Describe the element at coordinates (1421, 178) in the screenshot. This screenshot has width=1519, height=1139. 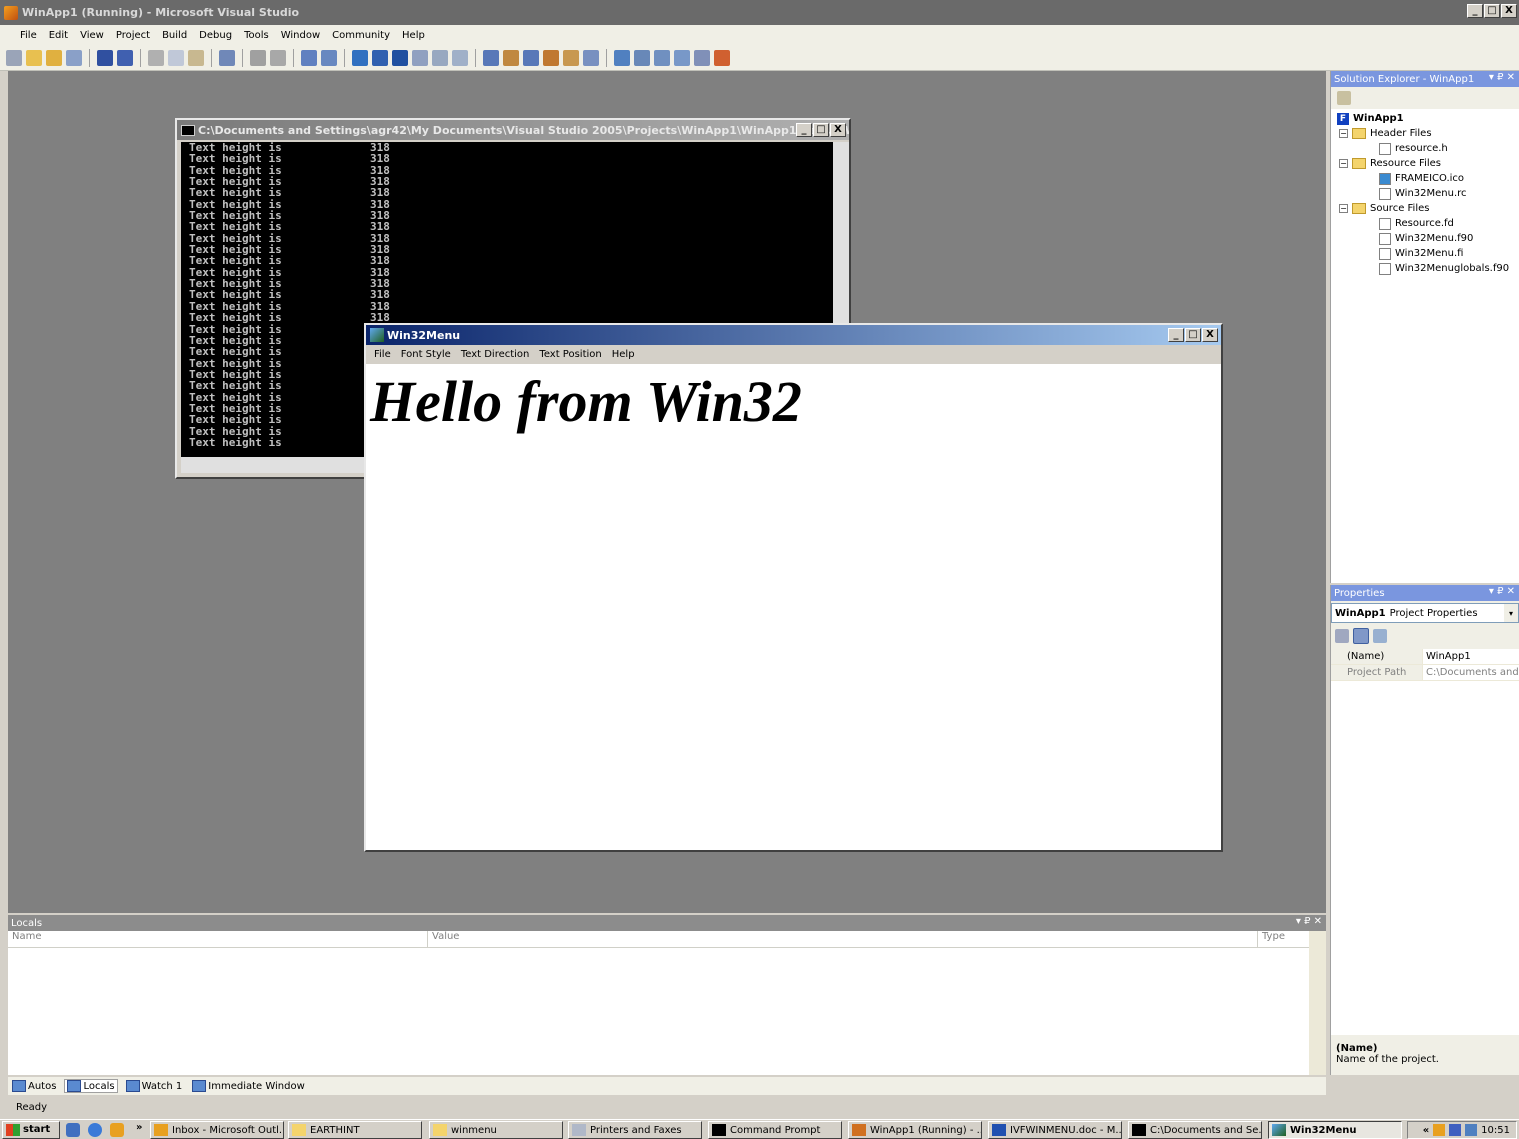
I see `tree-file-frameico: FRAMEICO.ico` at that location.